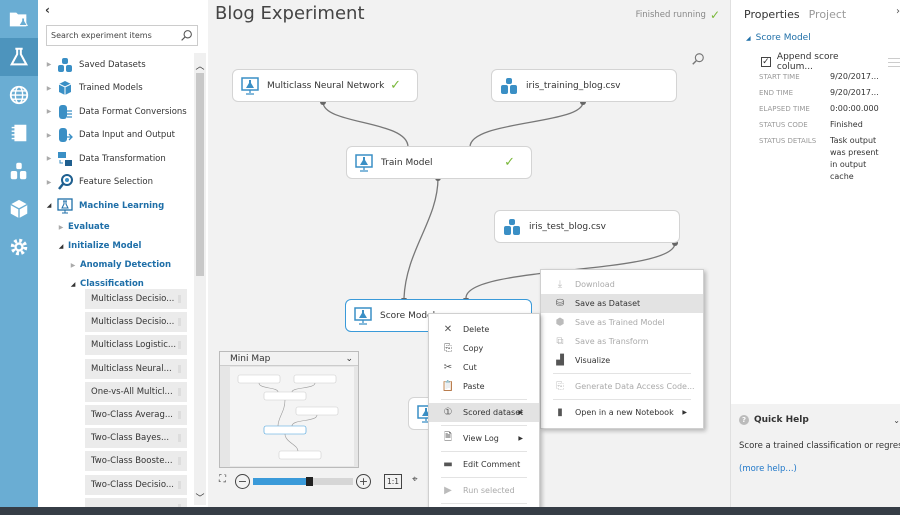  I want to click on actual-size-button: 1:1, so click(393, 481).